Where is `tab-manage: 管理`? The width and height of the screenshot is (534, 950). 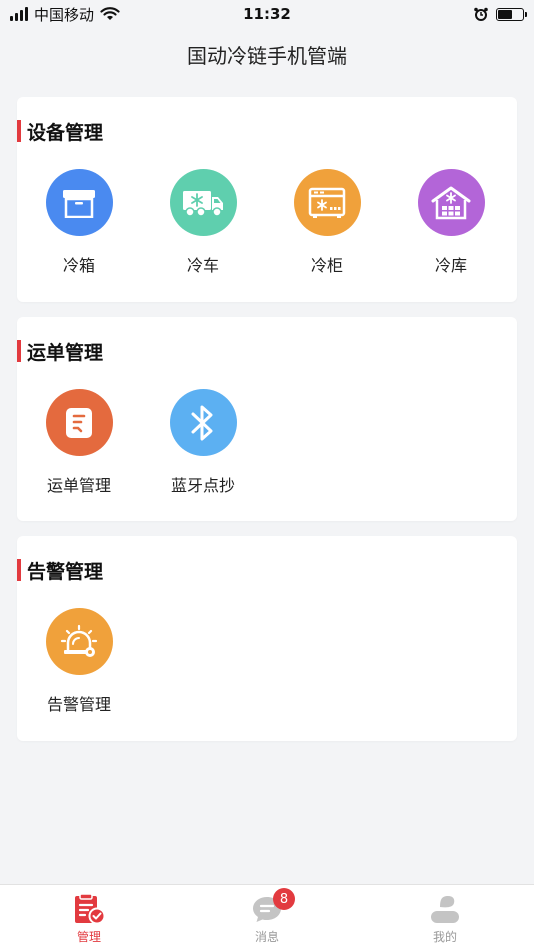
tab-manage: 管理 is located at coordinates (89, 917).